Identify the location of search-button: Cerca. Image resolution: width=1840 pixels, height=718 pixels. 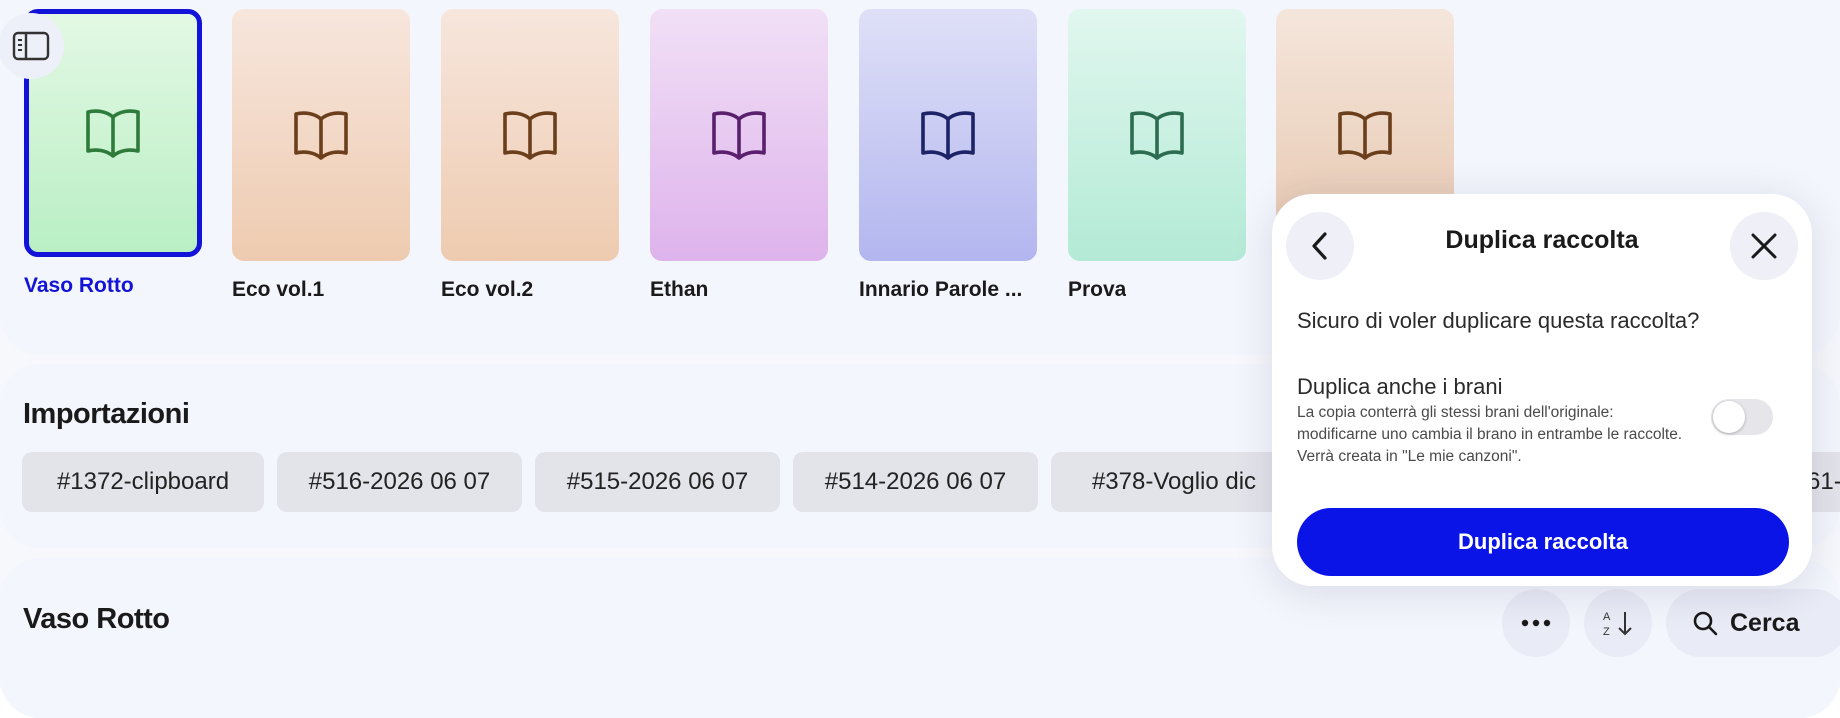
(1753, 623).